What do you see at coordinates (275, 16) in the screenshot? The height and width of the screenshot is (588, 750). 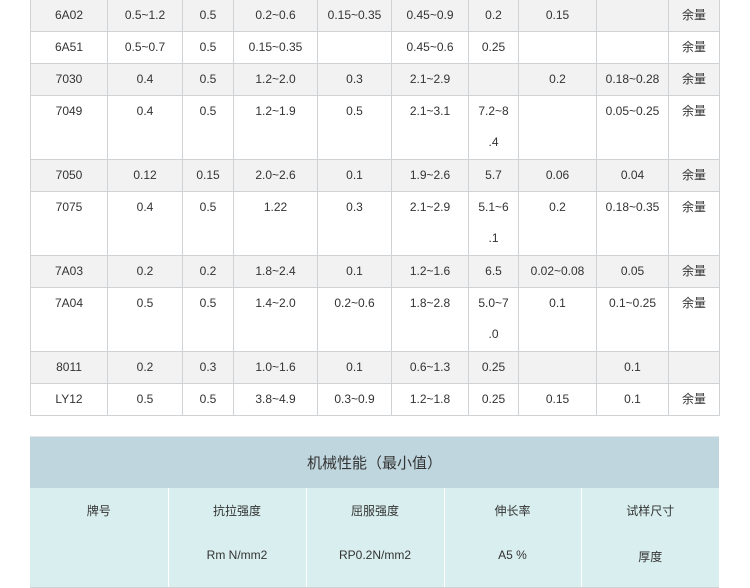 I see `col3-cell: 0.2~0.6` at bounding box center [275, 16].